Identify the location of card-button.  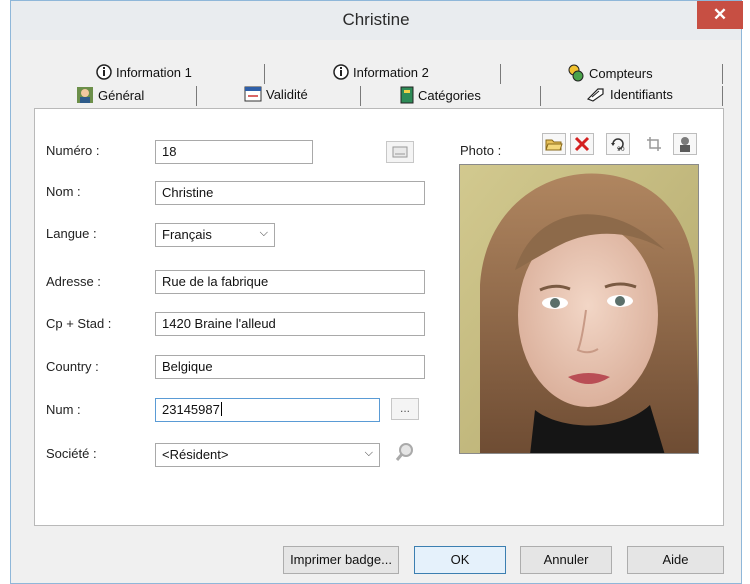
(400, 152).